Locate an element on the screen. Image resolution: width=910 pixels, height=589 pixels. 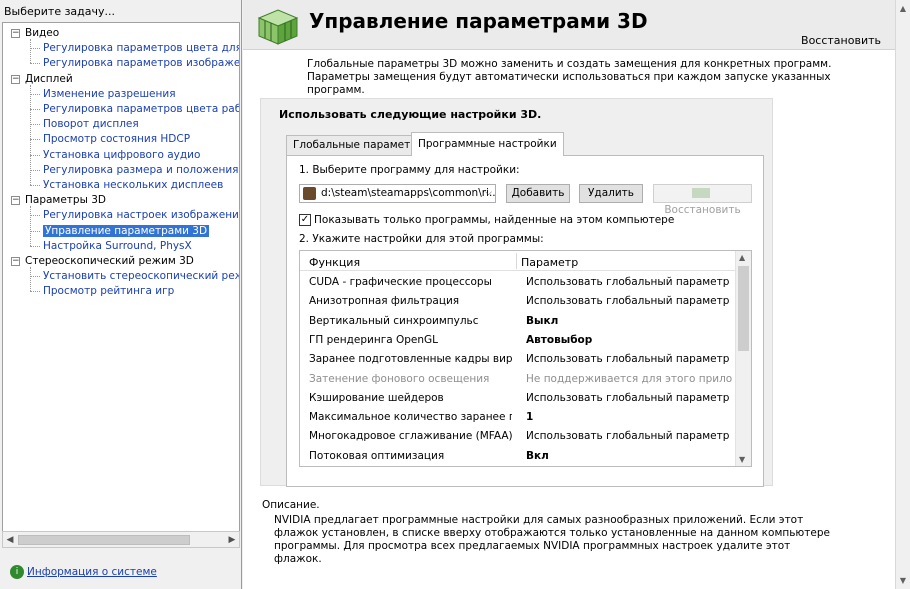
setting-parameter: 1 is located at coordinates (629, 417).